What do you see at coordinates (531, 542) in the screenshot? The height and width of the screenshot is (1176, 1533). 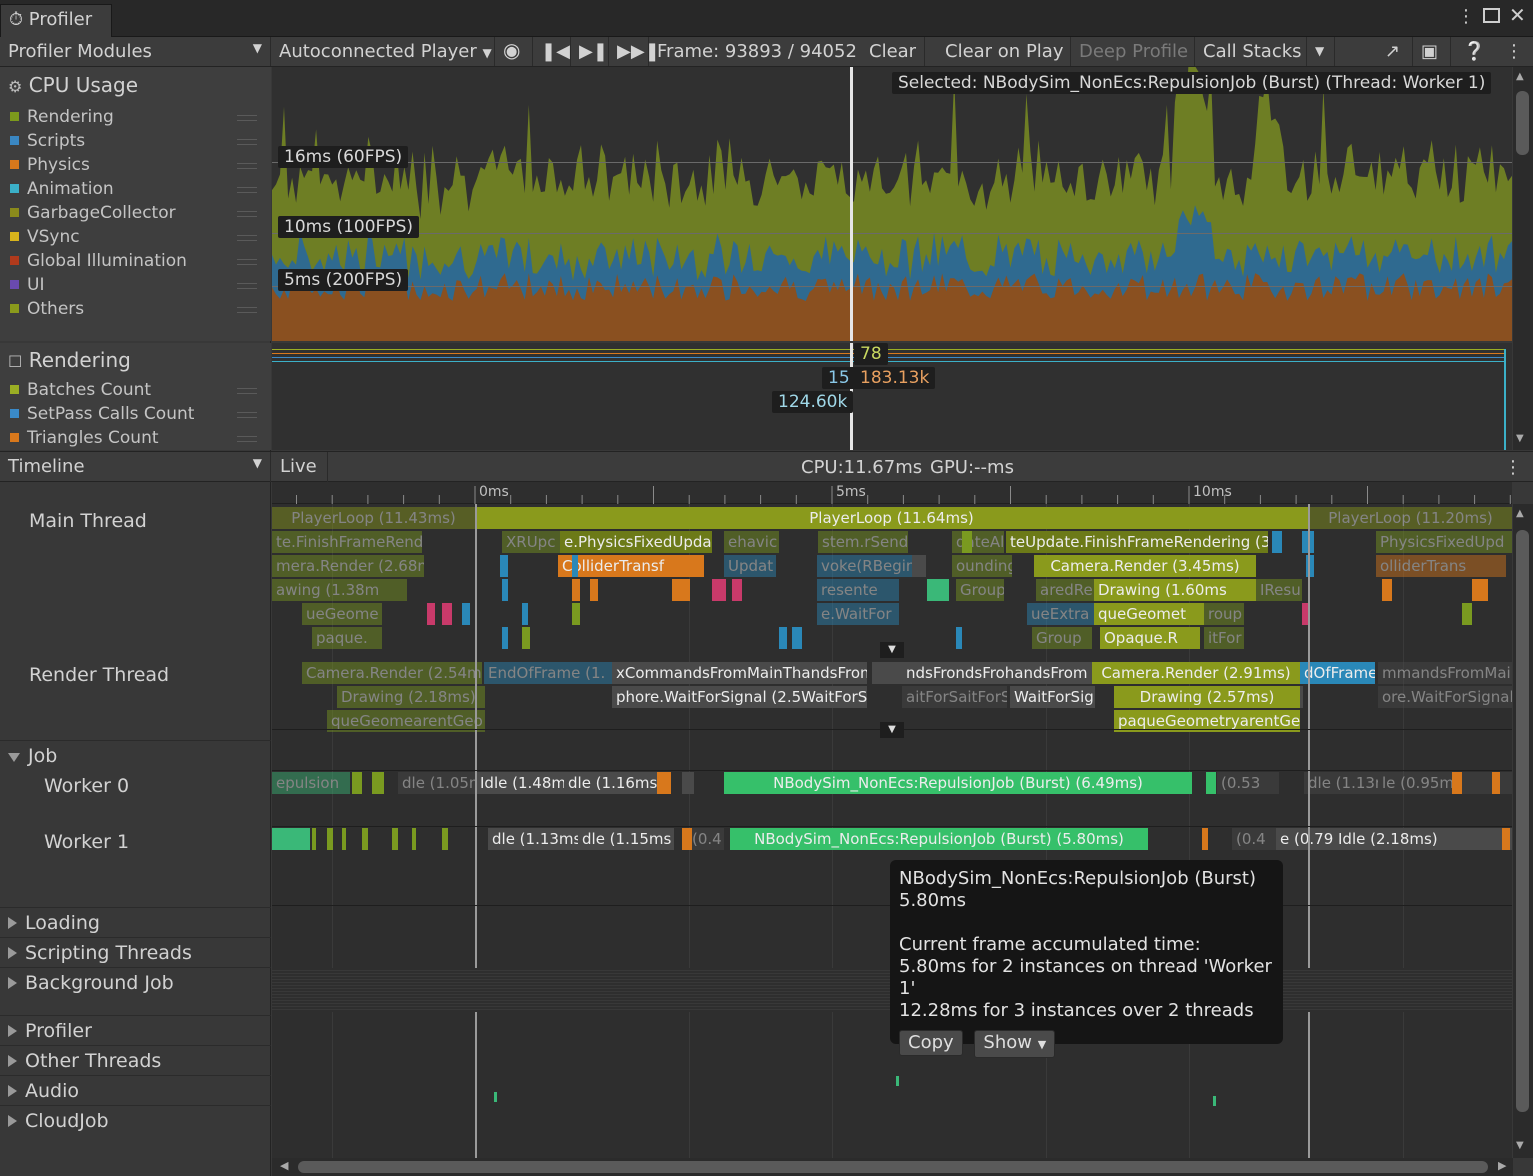 I see `profiler-sample: XRUpc` at bounding box center [531, 542].